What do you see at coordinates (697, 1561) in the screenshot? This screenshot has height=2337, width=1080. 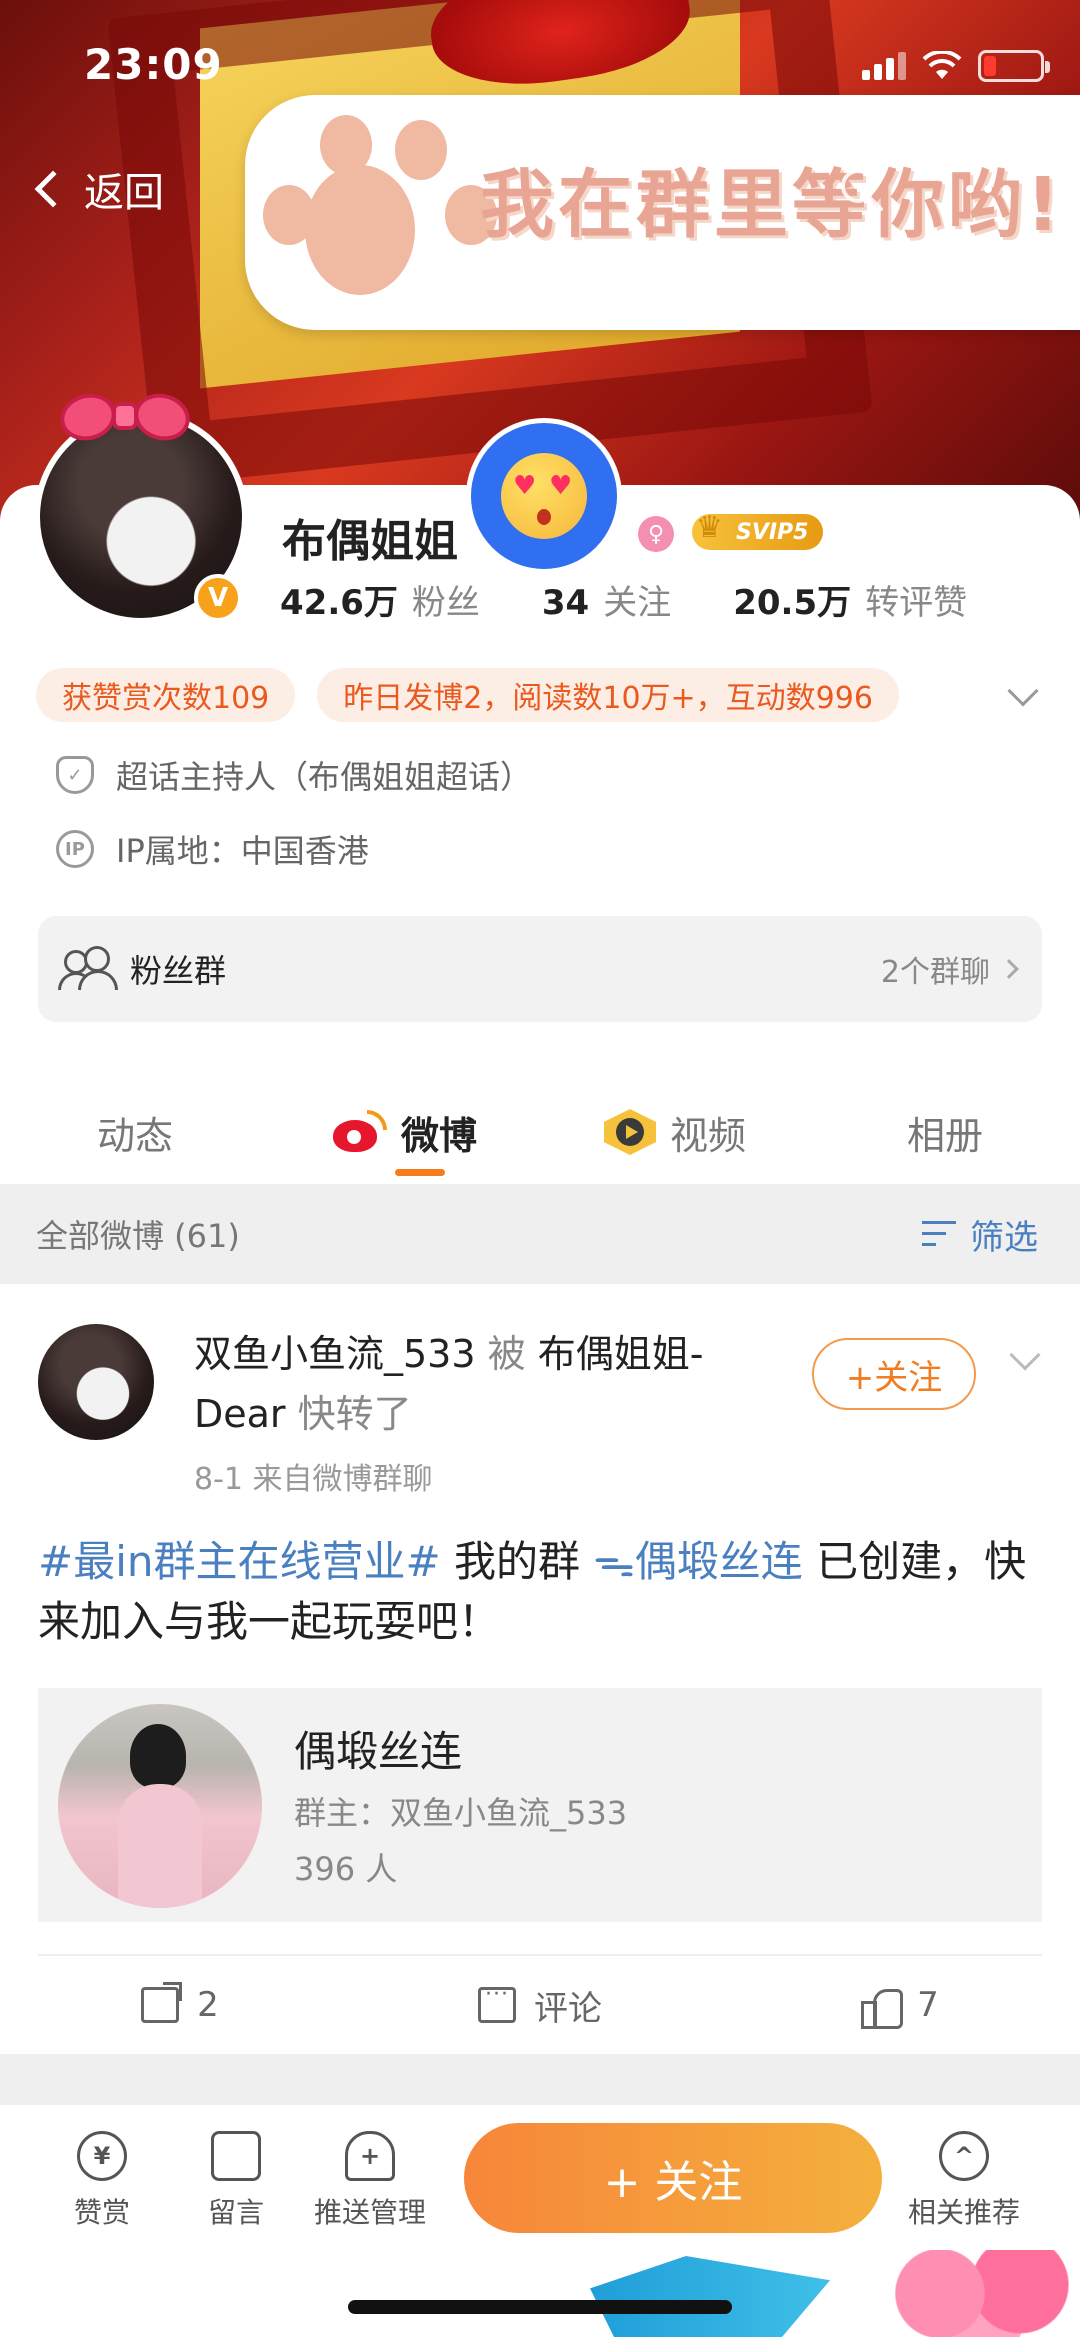 I see `post-group-link: ᯓ偶塅丝连` at bounding box center [697, 1561].